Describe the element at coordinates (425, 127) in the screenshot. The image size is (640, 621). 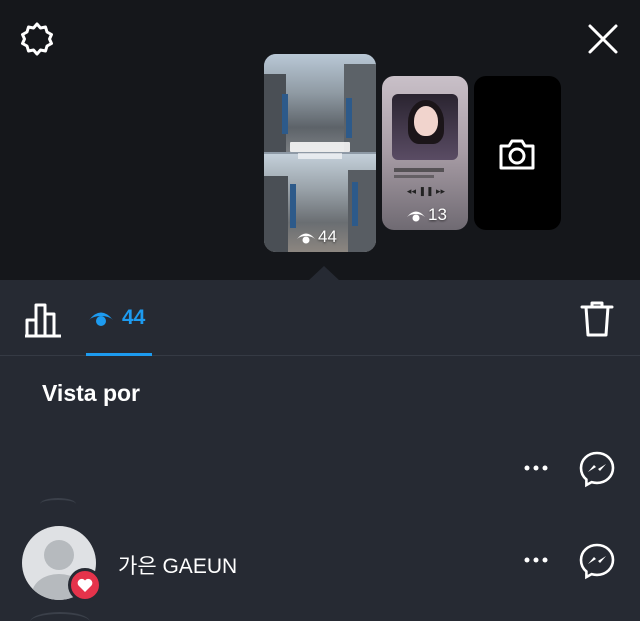
I see `album-cover` at that location.